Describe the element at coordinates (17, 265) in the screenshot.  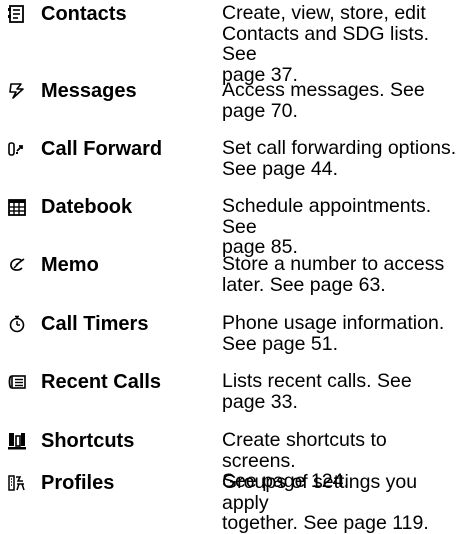
I see `memo-icon` at that location.